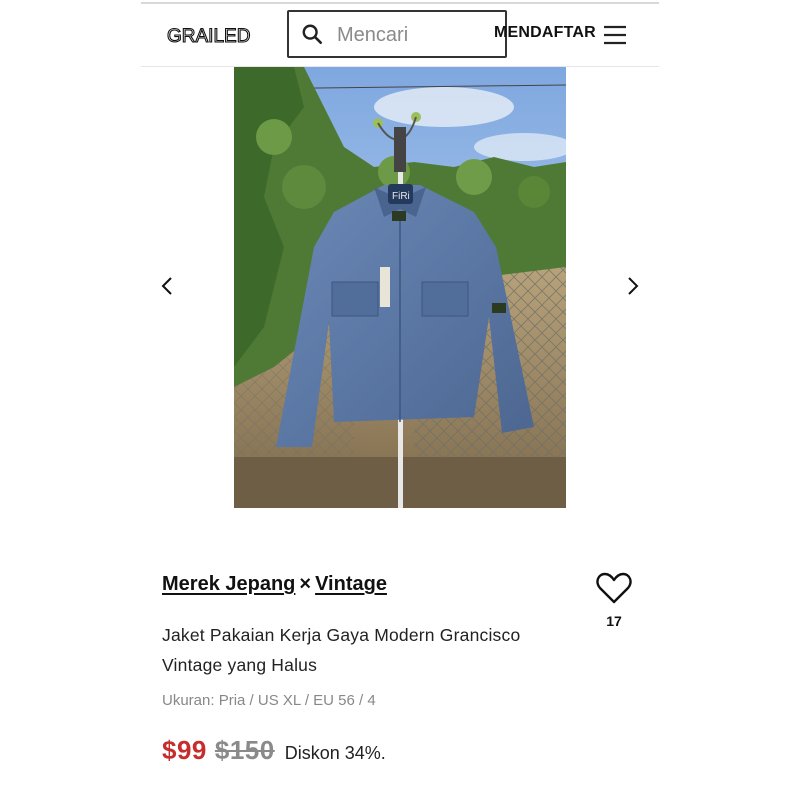 This screenshot has height=800, width=800. Describe the element at coordinates (401, 196) in the screenshot. I see `svg-text: FiRi` at that location.